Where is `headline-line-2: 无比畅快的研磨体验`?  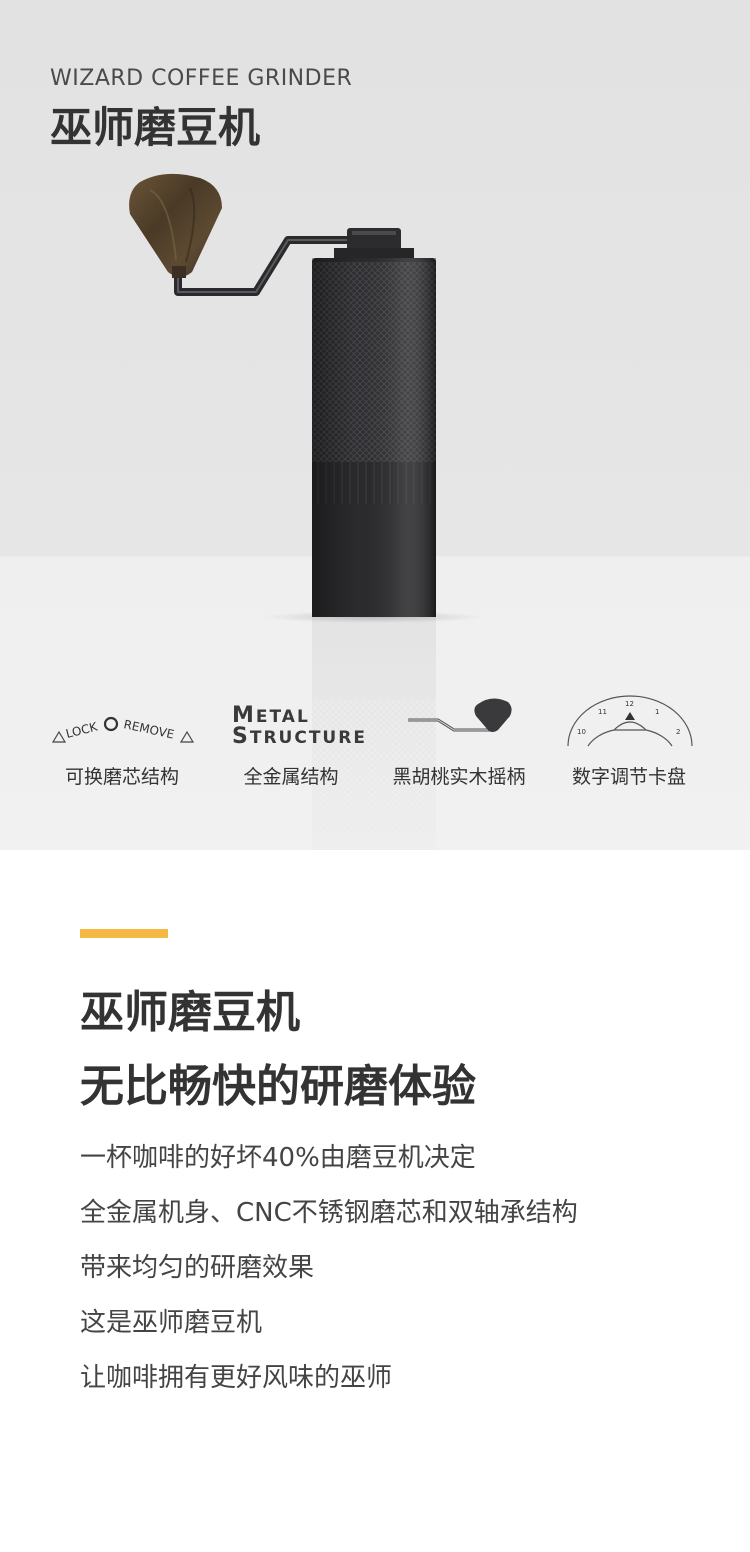 headline-line-2: 无比畅快的研磨体验 is located at coordinates (278, 1086).